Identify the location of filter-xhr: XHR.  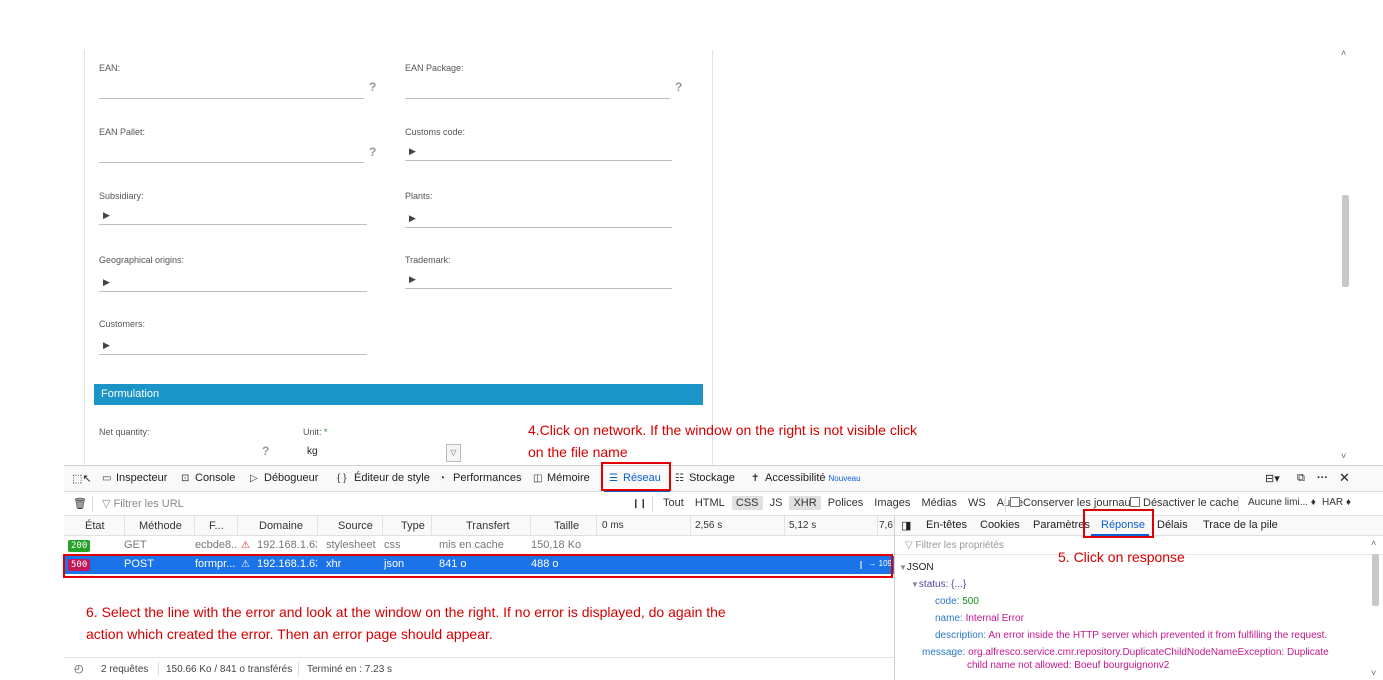
(805, 503).